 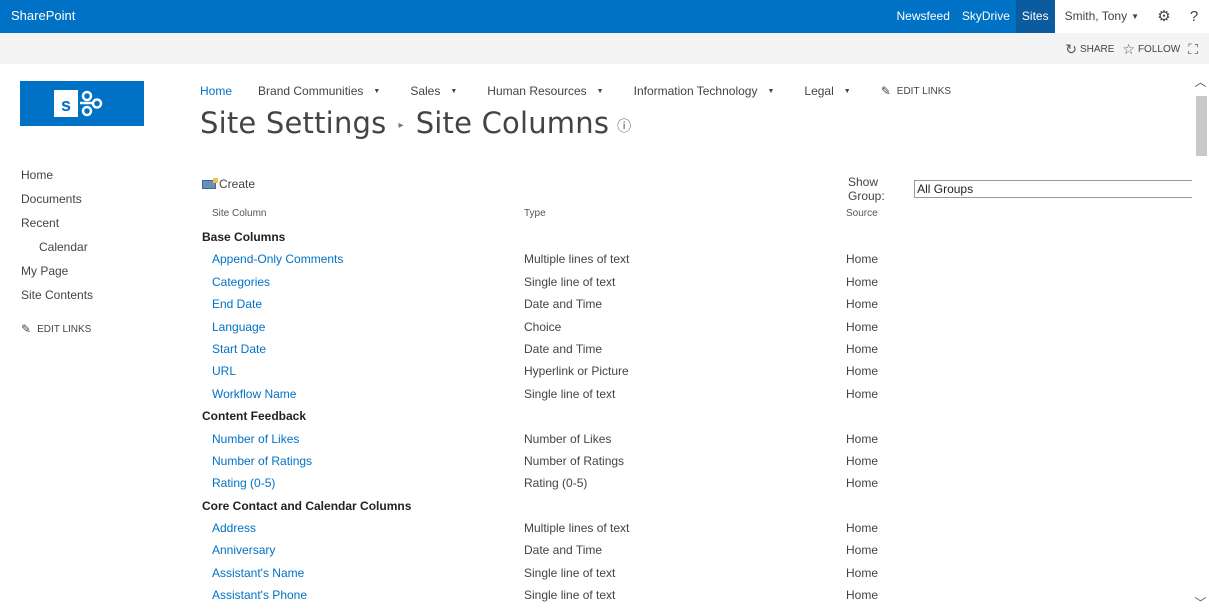 What do you see at coordinates (604, 48) in the screenshot?
I see `ribbon-bar: ↻ SHARE ☆ FOLLOW ⛶` at bounding box center [604, 48].